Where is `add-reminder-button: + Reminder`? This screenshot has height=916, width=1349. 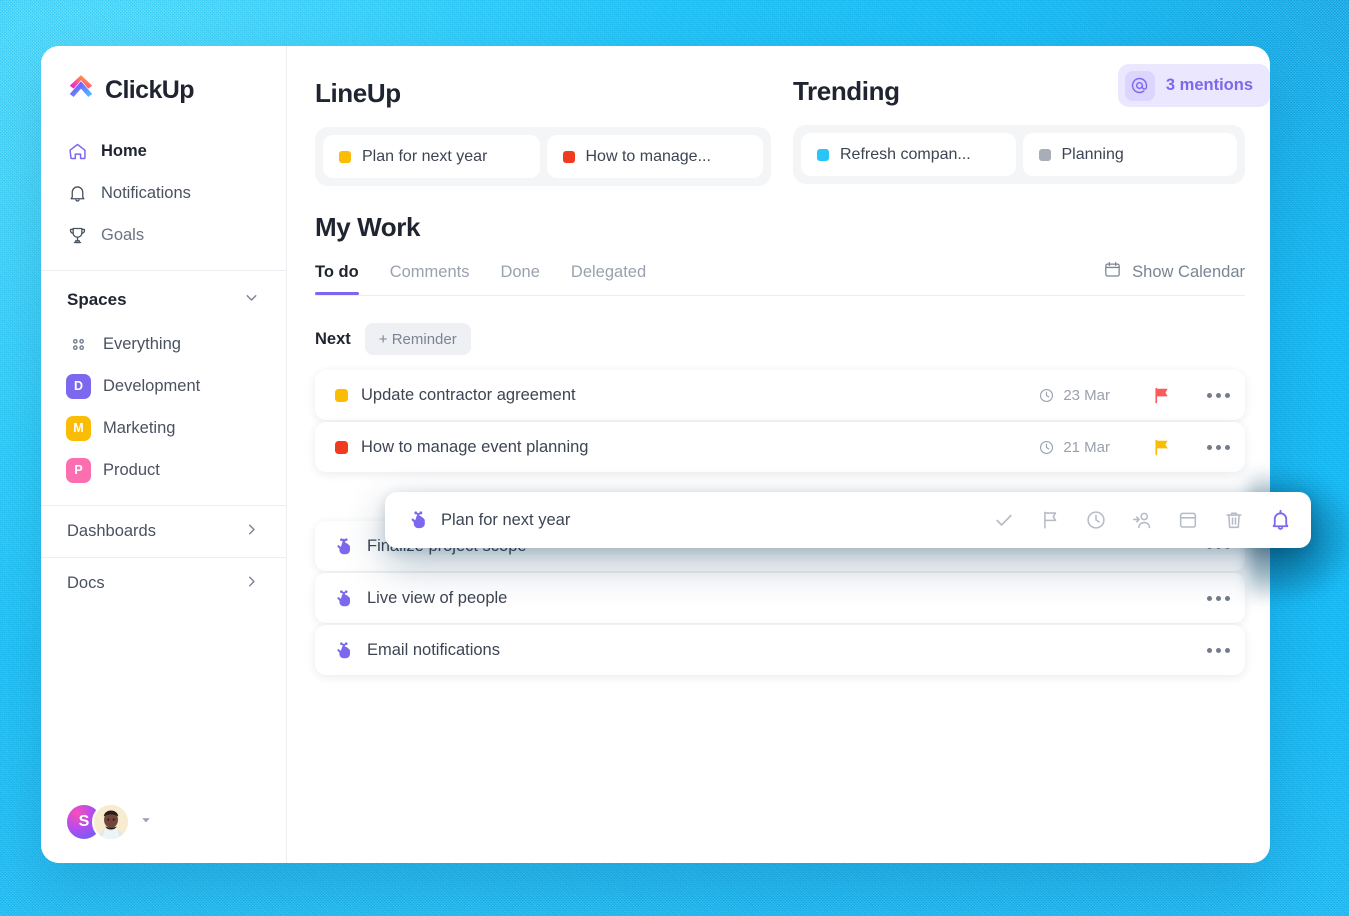 add-reminder-button: + Reminder is located at coordinates (417, 339).